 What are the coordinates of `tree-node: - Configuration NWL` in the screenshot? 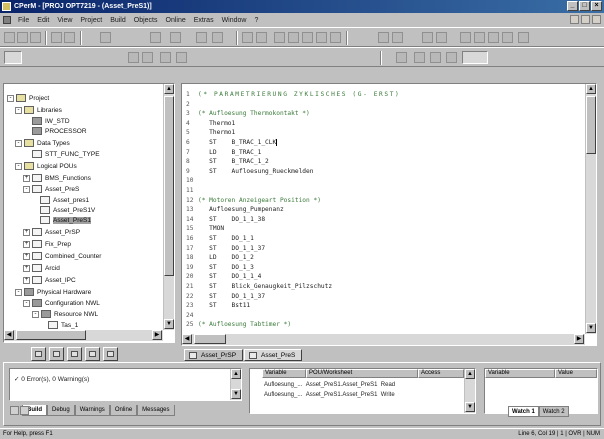 It's located at (61, 304).